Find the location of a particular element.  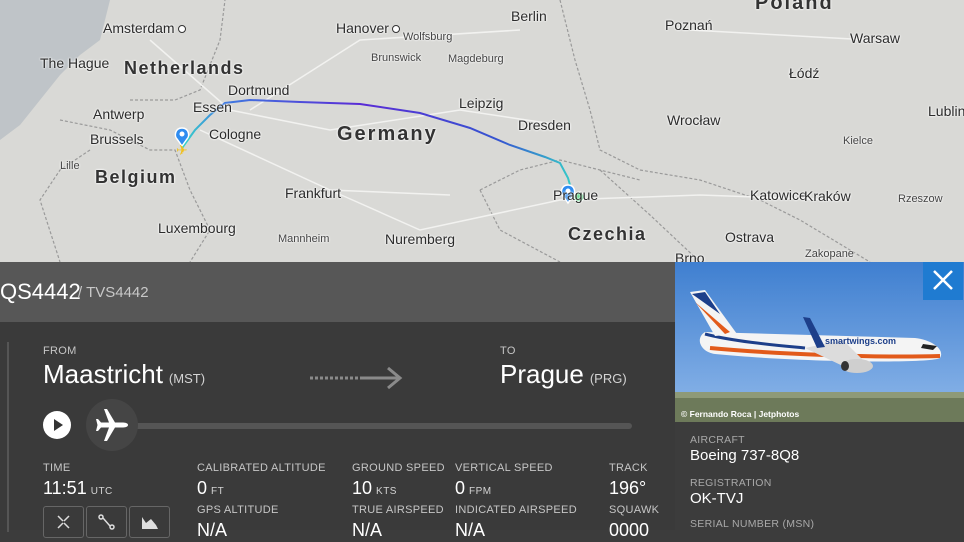

flight-header: QS4442 / TVS4442 is located at coordinates (337, 292).